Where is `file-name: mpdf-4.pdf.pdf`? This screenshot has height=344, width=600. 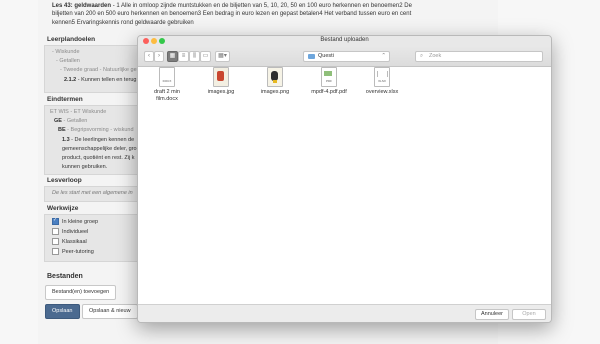 file-name: mpdf-4.pdf.pdf is located at coordinates (329, 92).